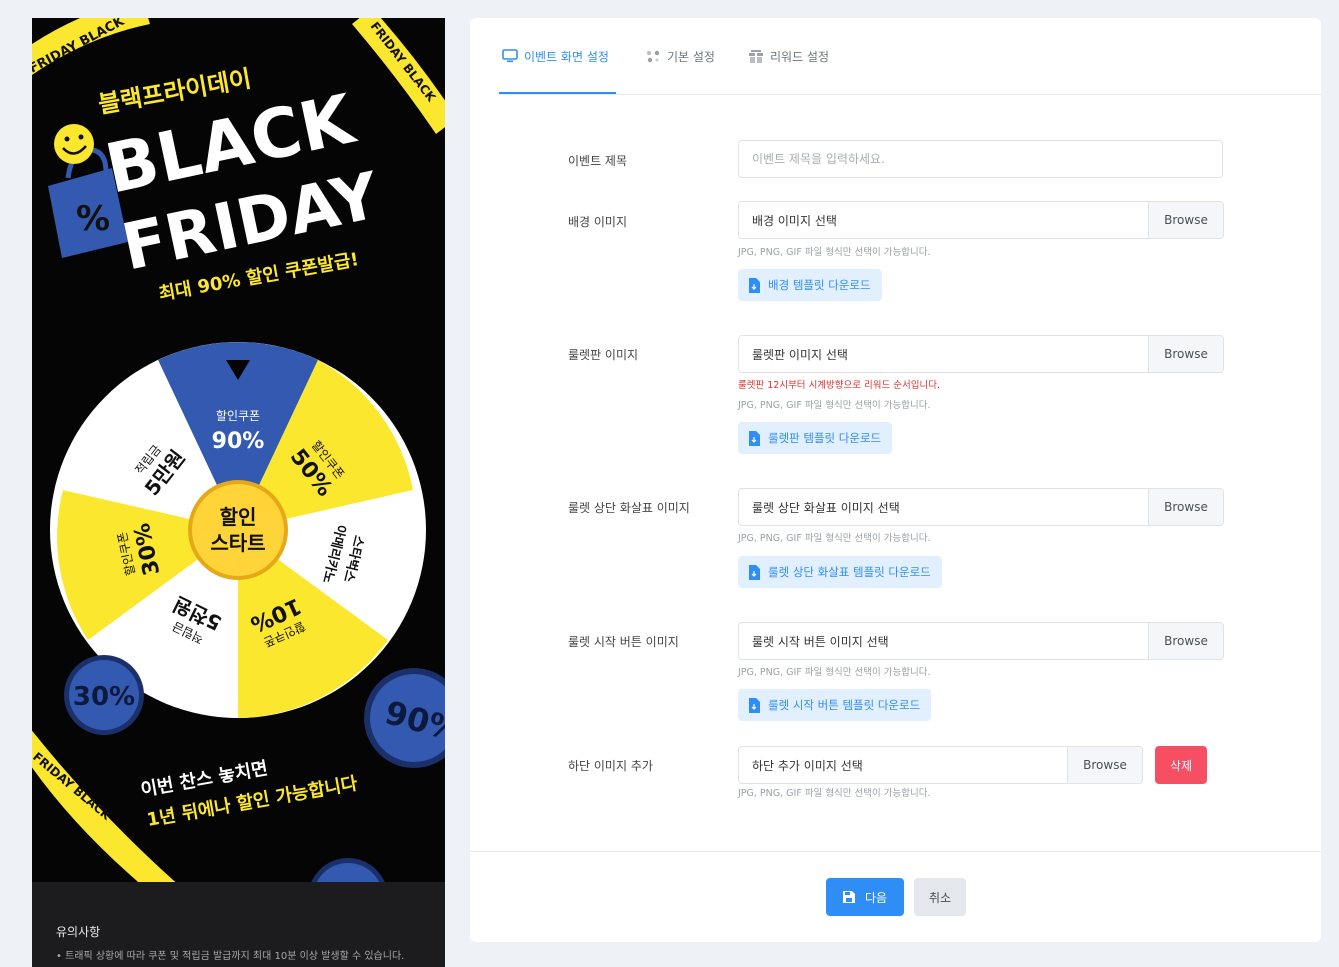 Image resolution: width=1339 pixels, height=967 pixels. What do you see at coordinates (566, 56) in the screenshot?
I see `tab-label: 이벤트 화면 설정` at bounding box center [566, 56].